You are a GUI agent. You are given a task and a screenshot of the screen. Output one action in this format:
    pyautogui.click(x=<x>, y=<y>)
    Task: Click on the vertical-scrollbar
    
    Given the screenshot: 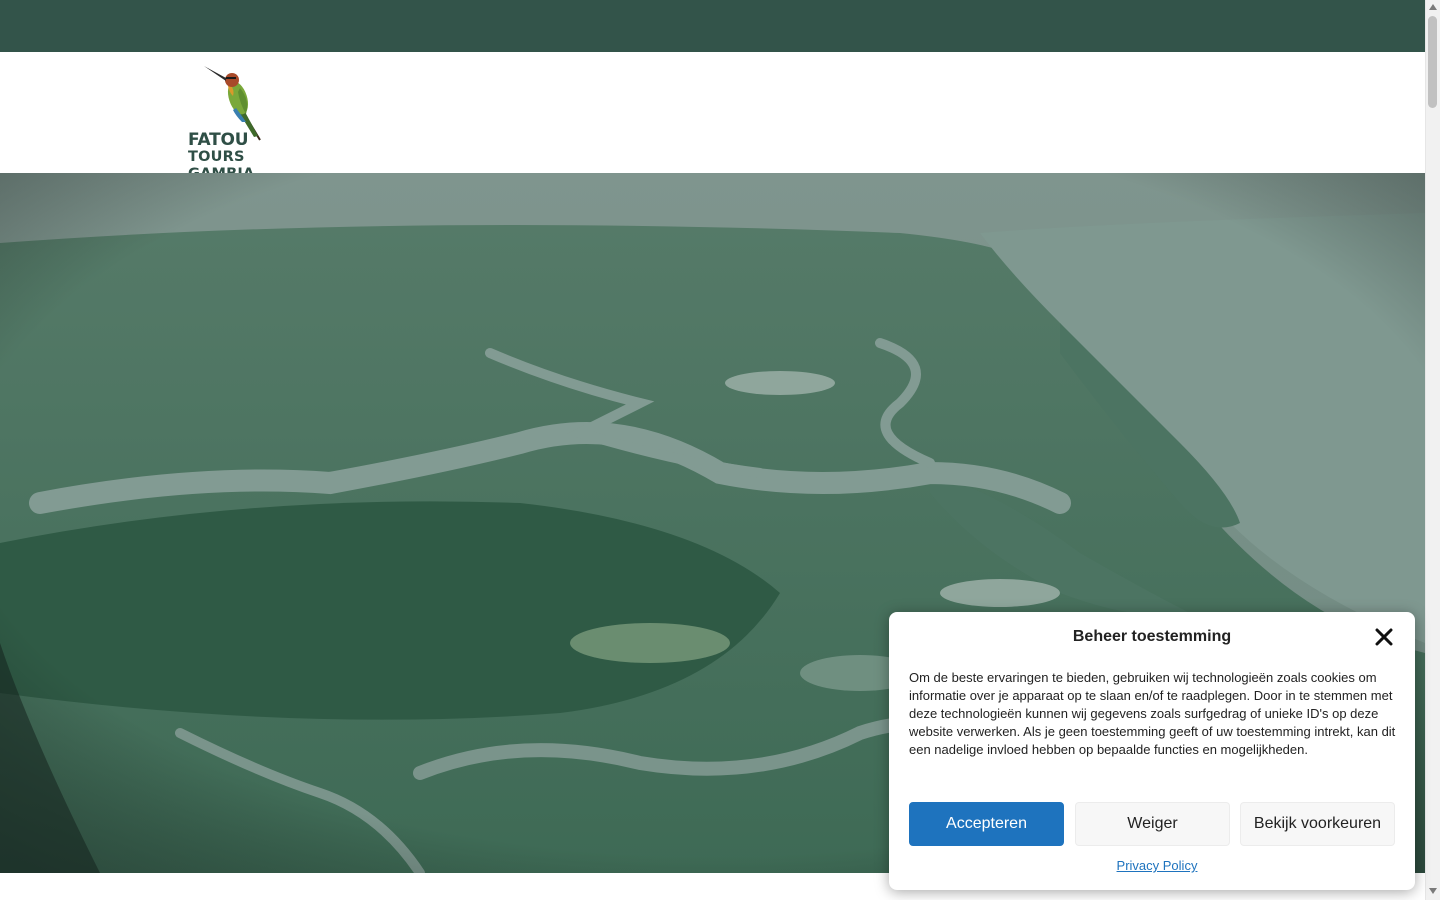 What is the action you would take?
    pyautogui.click(x=1432, y=450)
    